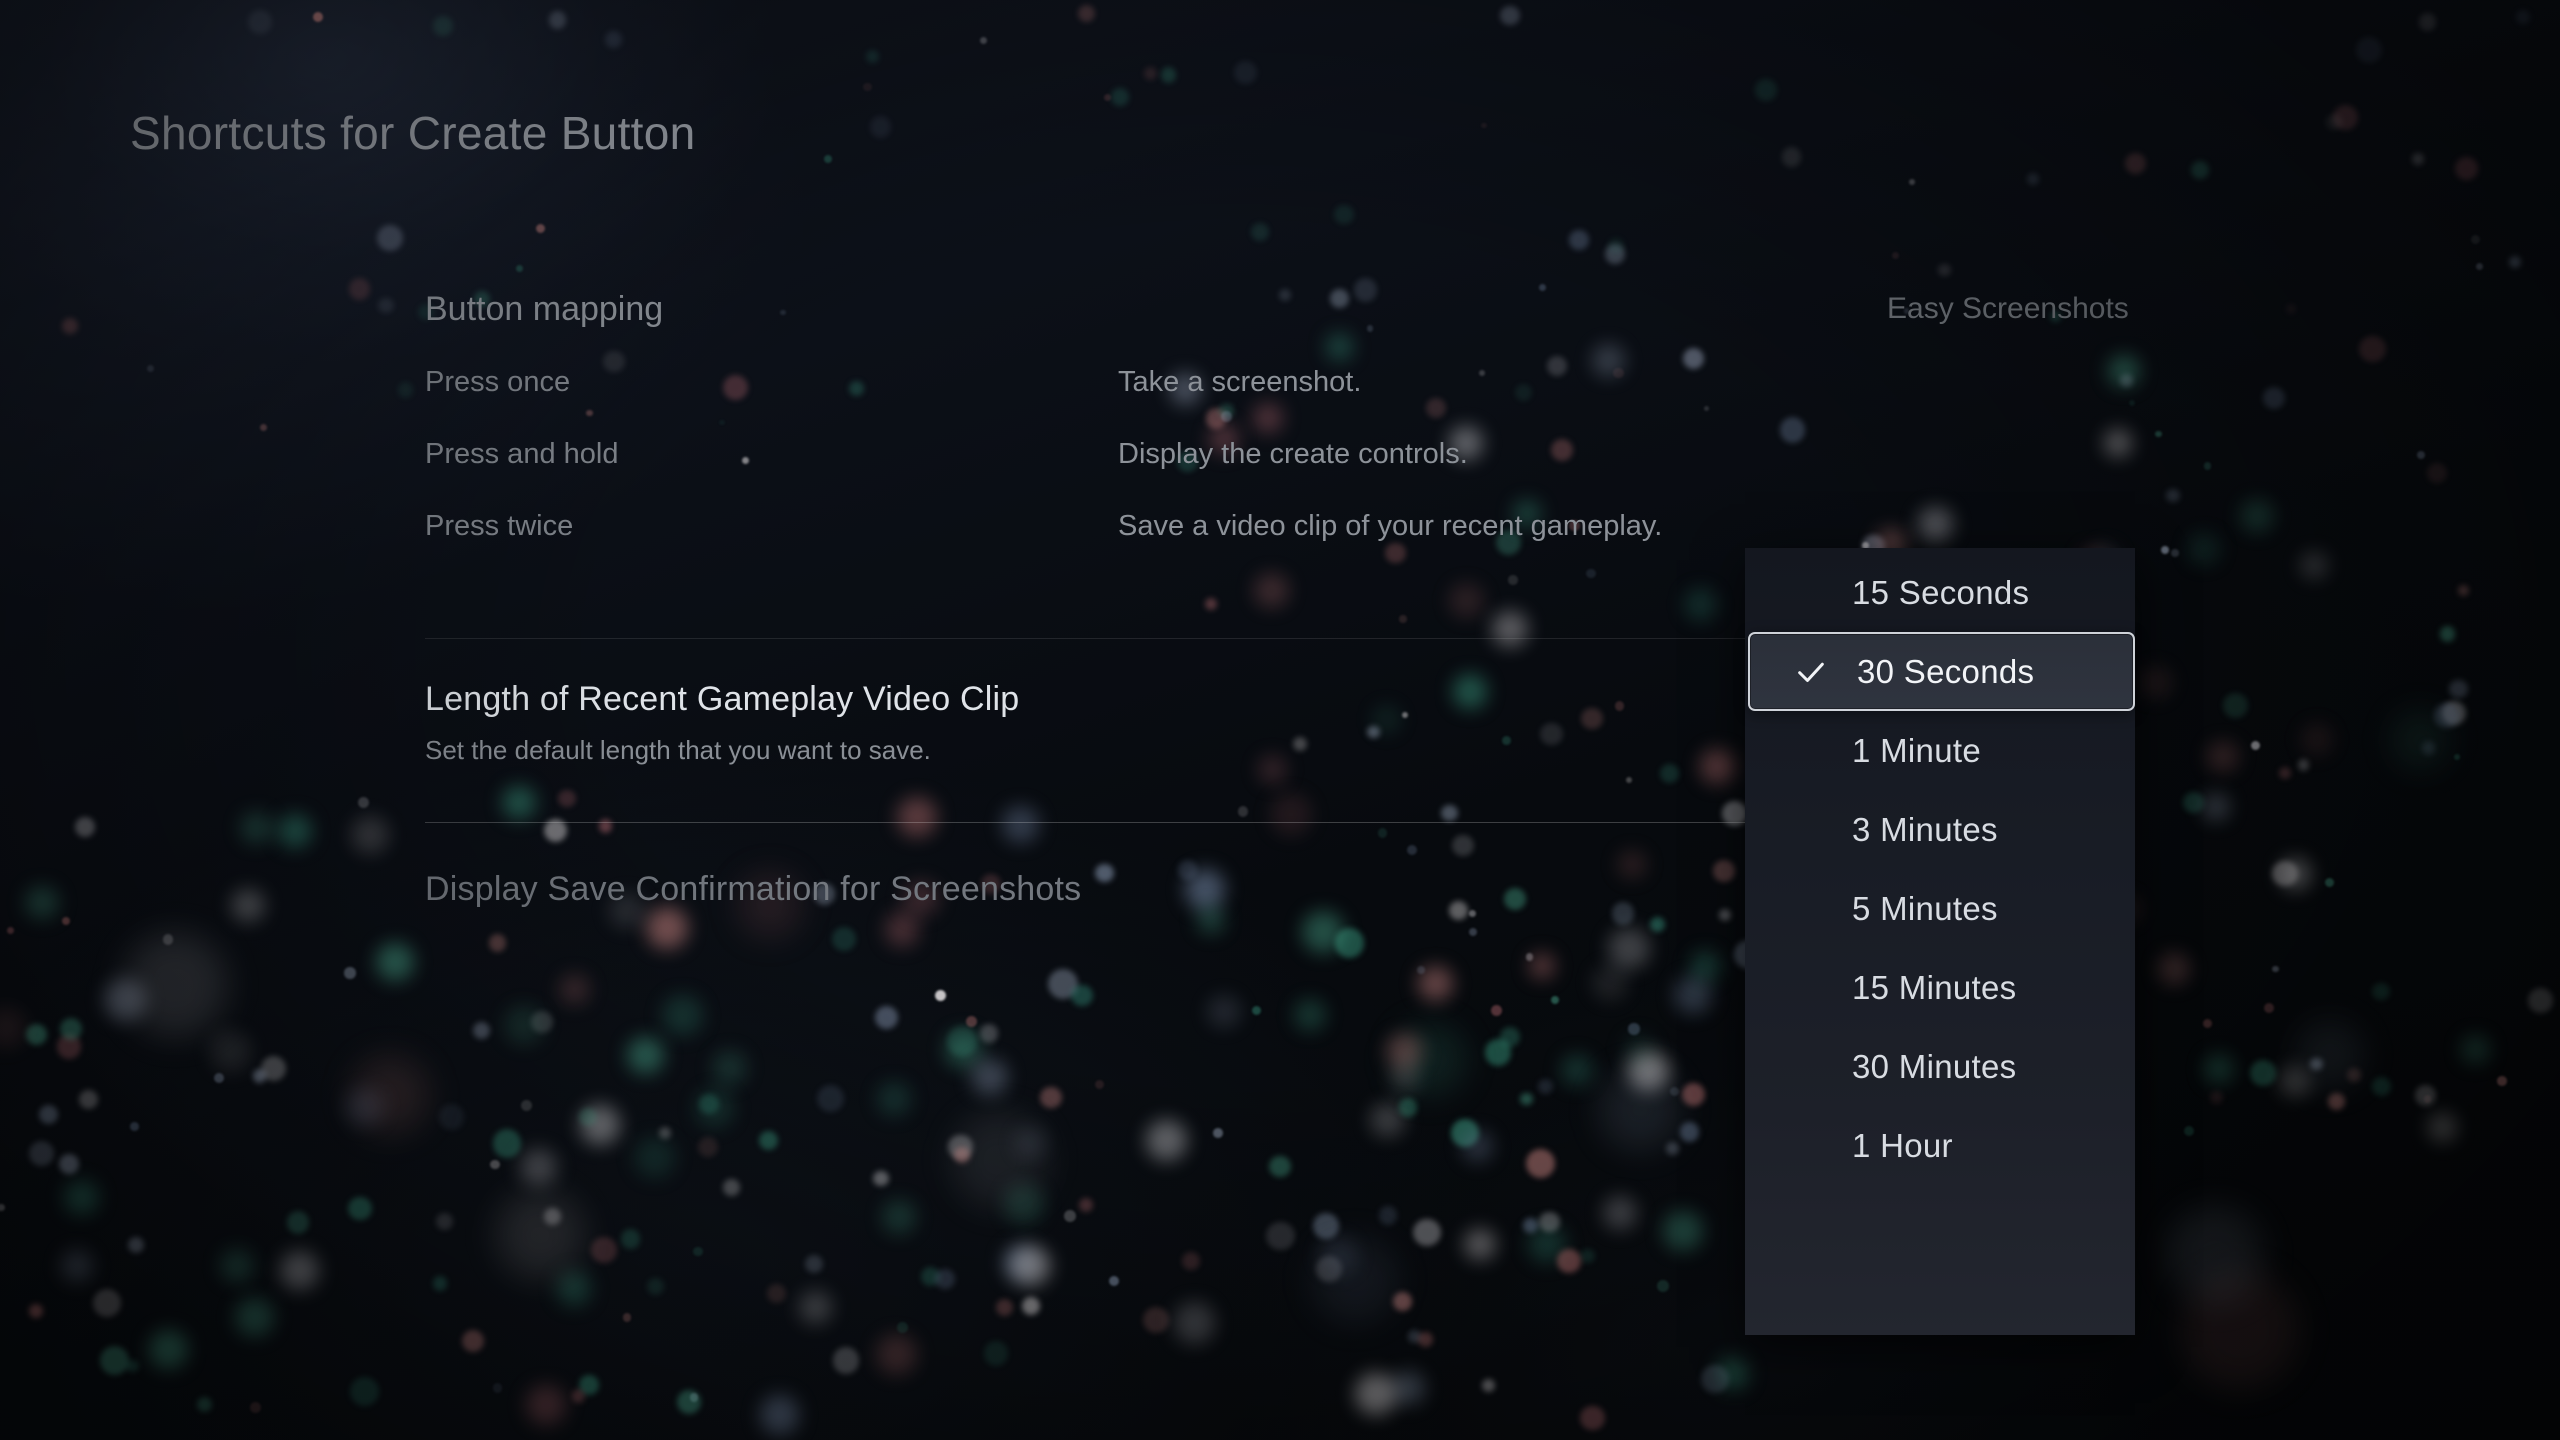 The image size is (2560, 1440). I want to click on dropdown-option-selected: 30 Seconds, so click(1941, 671).